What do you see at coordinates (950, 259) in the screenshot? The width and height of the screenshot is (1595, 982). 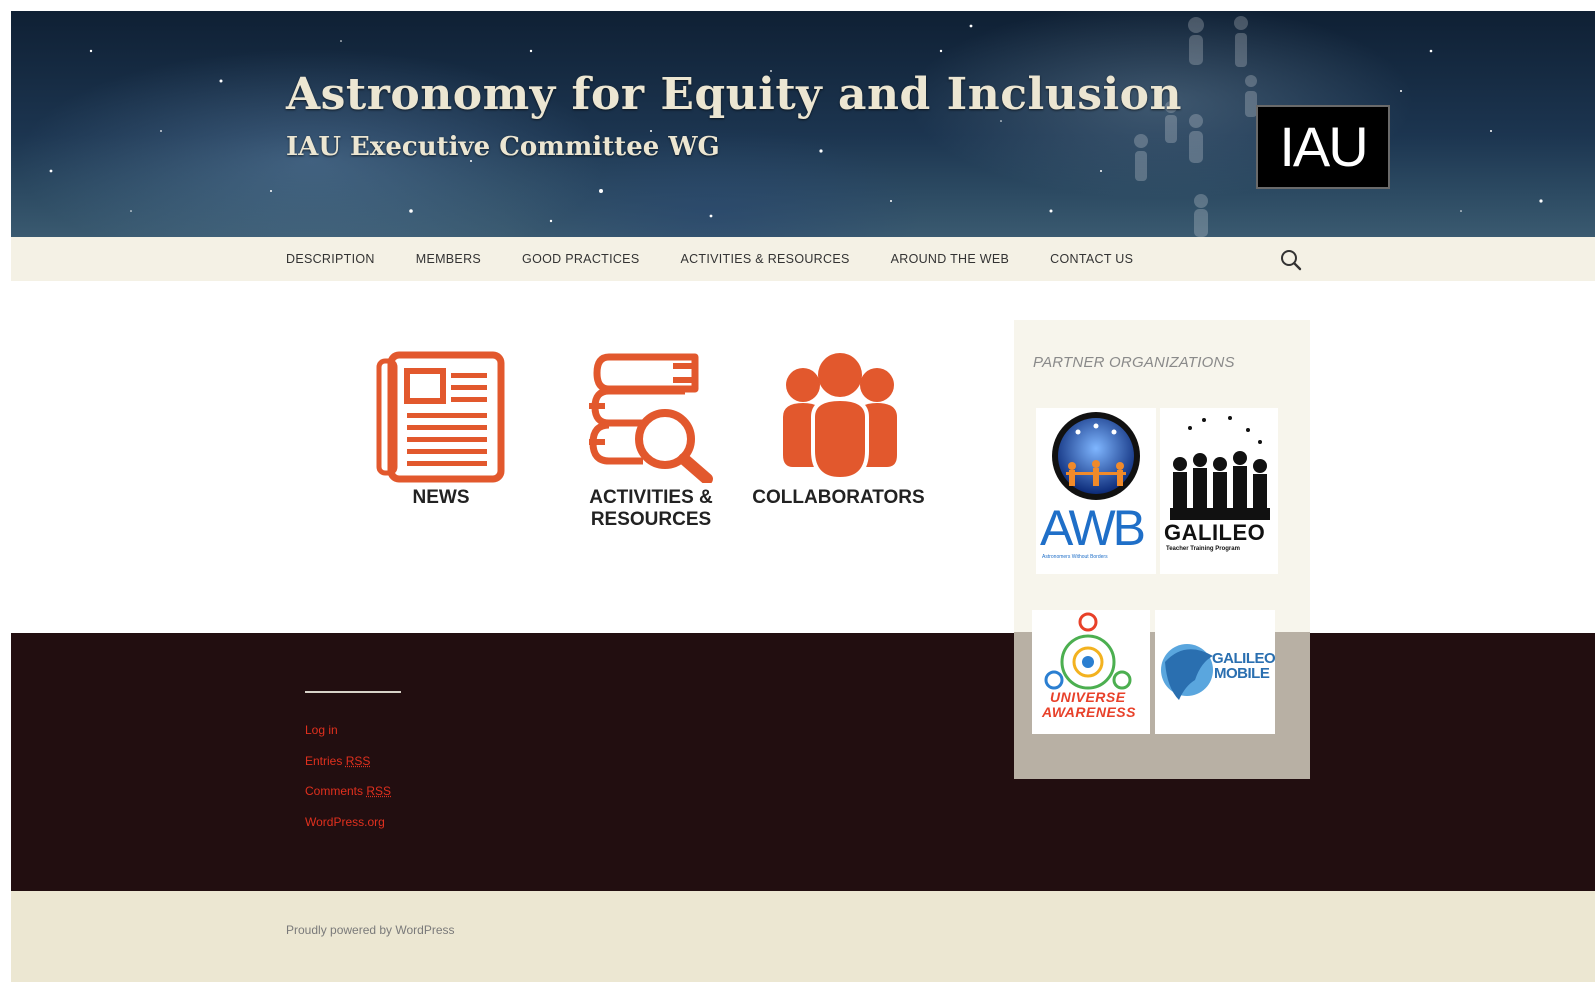 I see `nav-item-around-the-web: AROUND THE WEB` at bounding box center [950, 259].